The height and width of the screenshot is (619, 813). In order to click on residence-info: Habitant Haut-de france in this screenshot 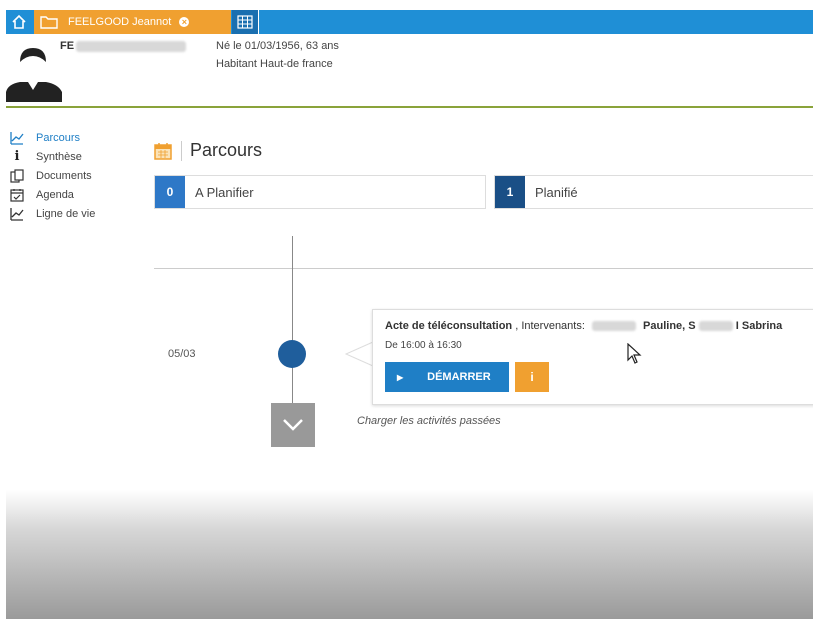, I will do `click(274, 64)`.